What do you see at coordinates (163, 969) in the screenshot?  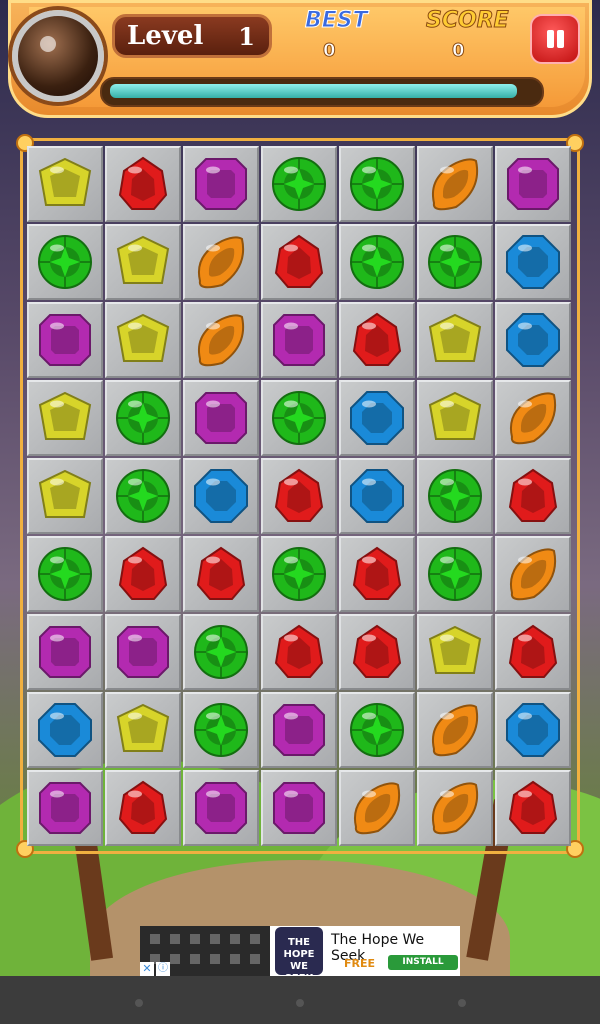 I see `ad-info-icon: ⓘ` at bounding box center [163, 969].